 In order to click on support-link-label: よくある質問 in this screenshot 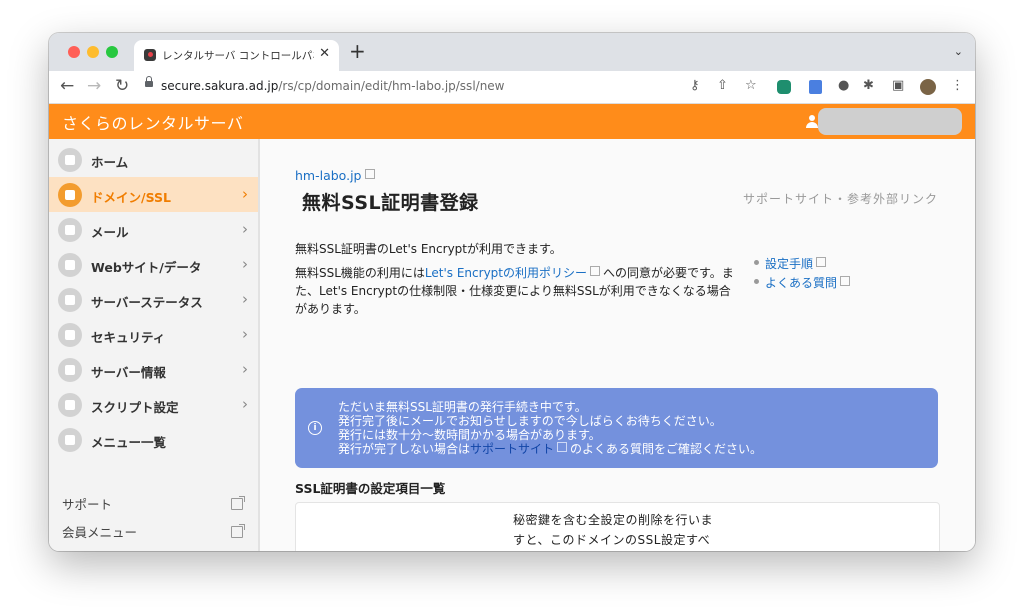, I will do `click(801, 283)`.